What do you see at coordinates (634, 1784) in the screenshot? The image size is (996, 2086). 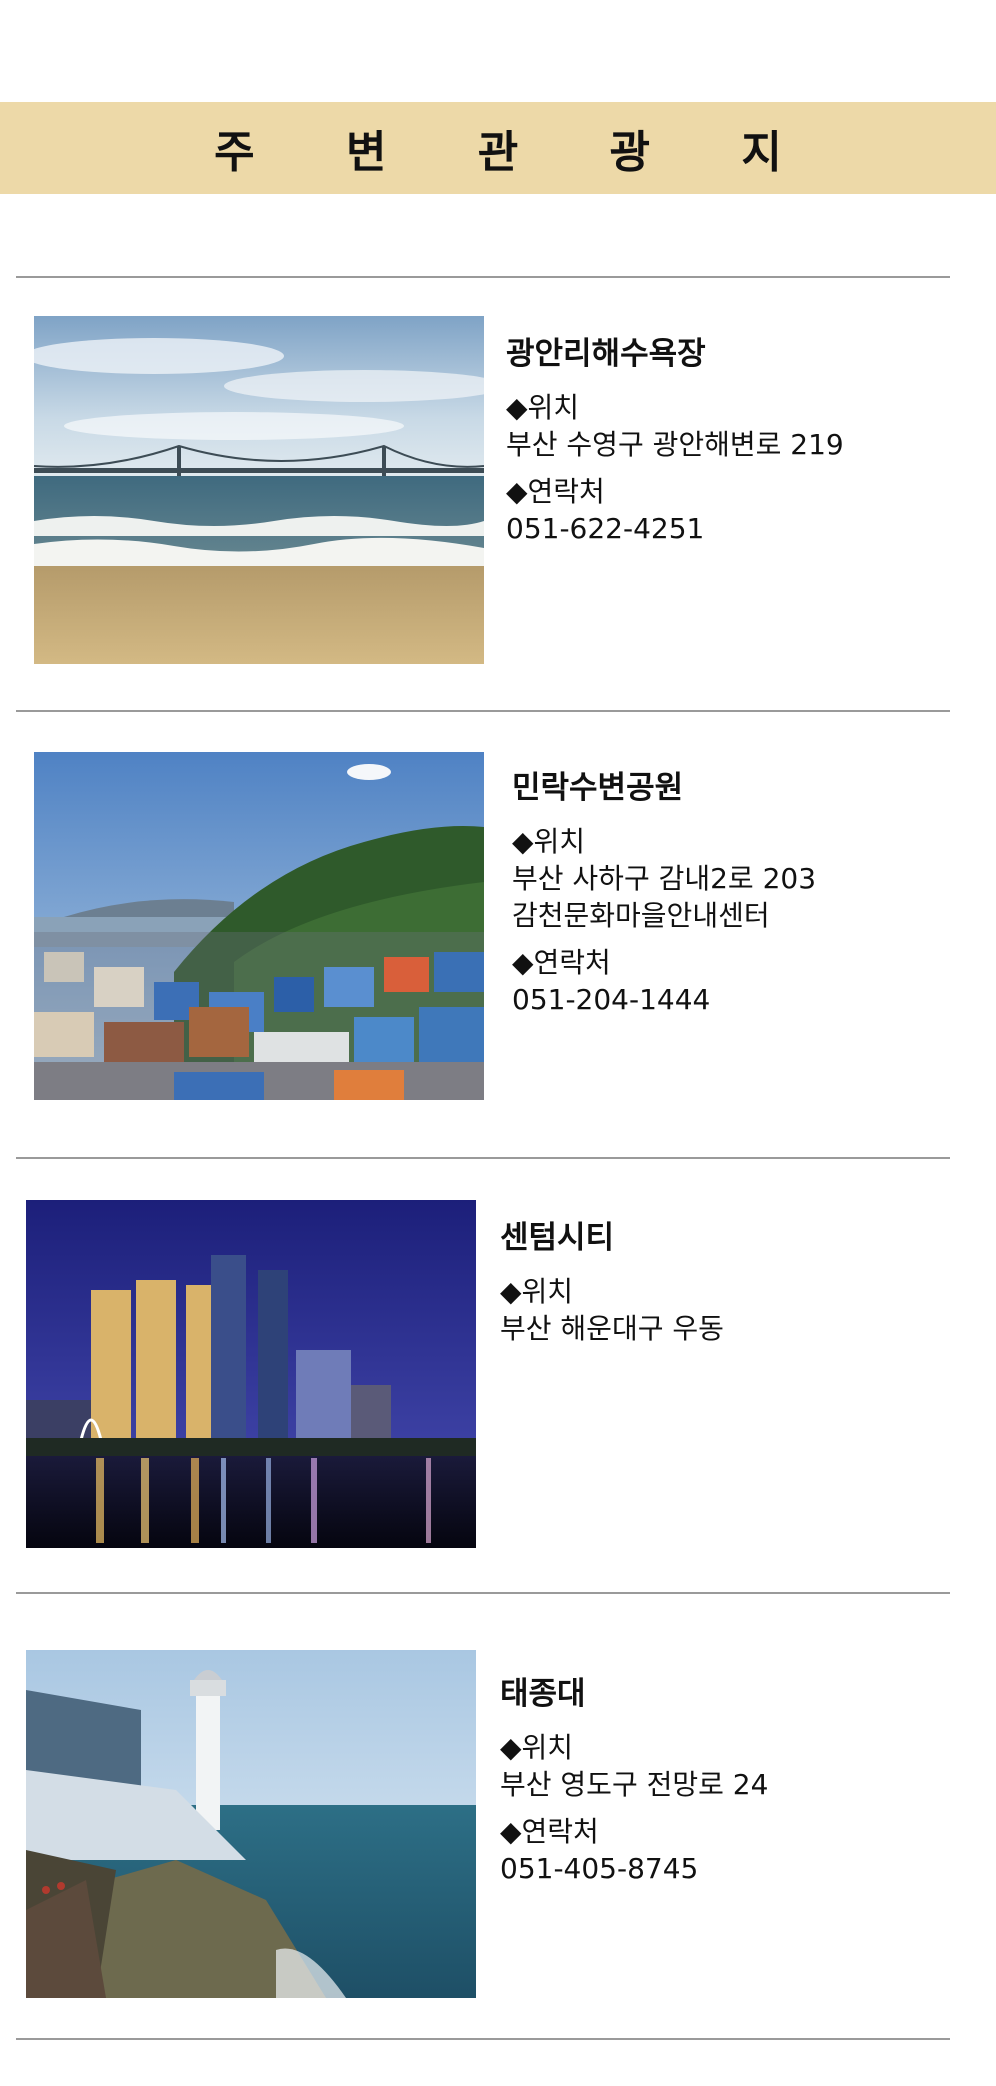 I see `location-value: 부산 영도구 전망로 24` at bounding box center [634, 1784].